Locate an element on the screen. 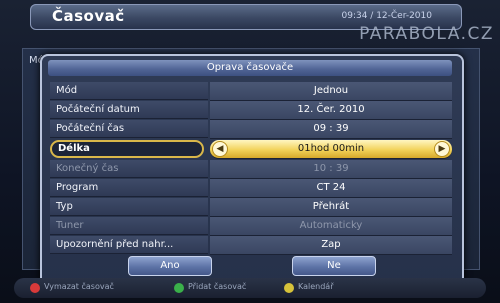 This screenshot has height=303, width=500. row-value: 01hod 00min is located at coordinates (331, 148).